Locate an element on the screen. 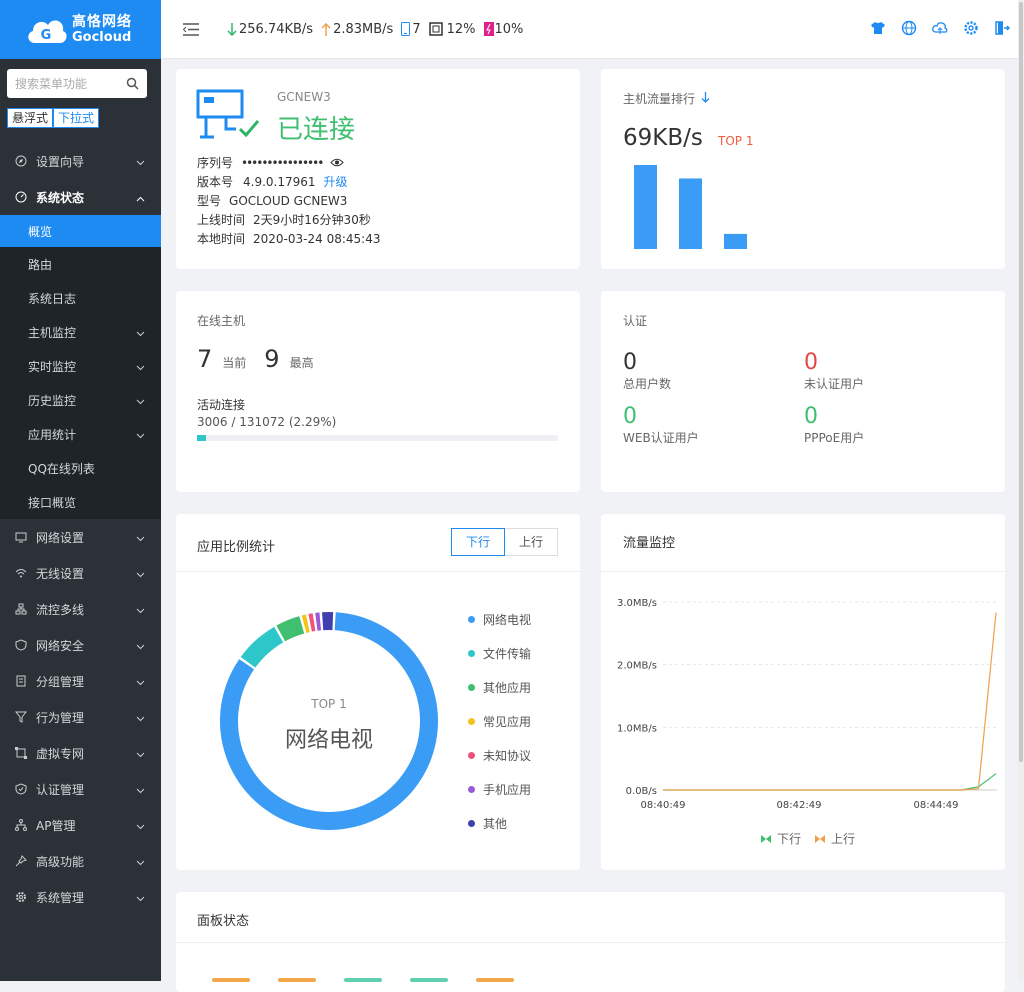  menu-system-status: 系统状态 is located at coordinates (80, 197).